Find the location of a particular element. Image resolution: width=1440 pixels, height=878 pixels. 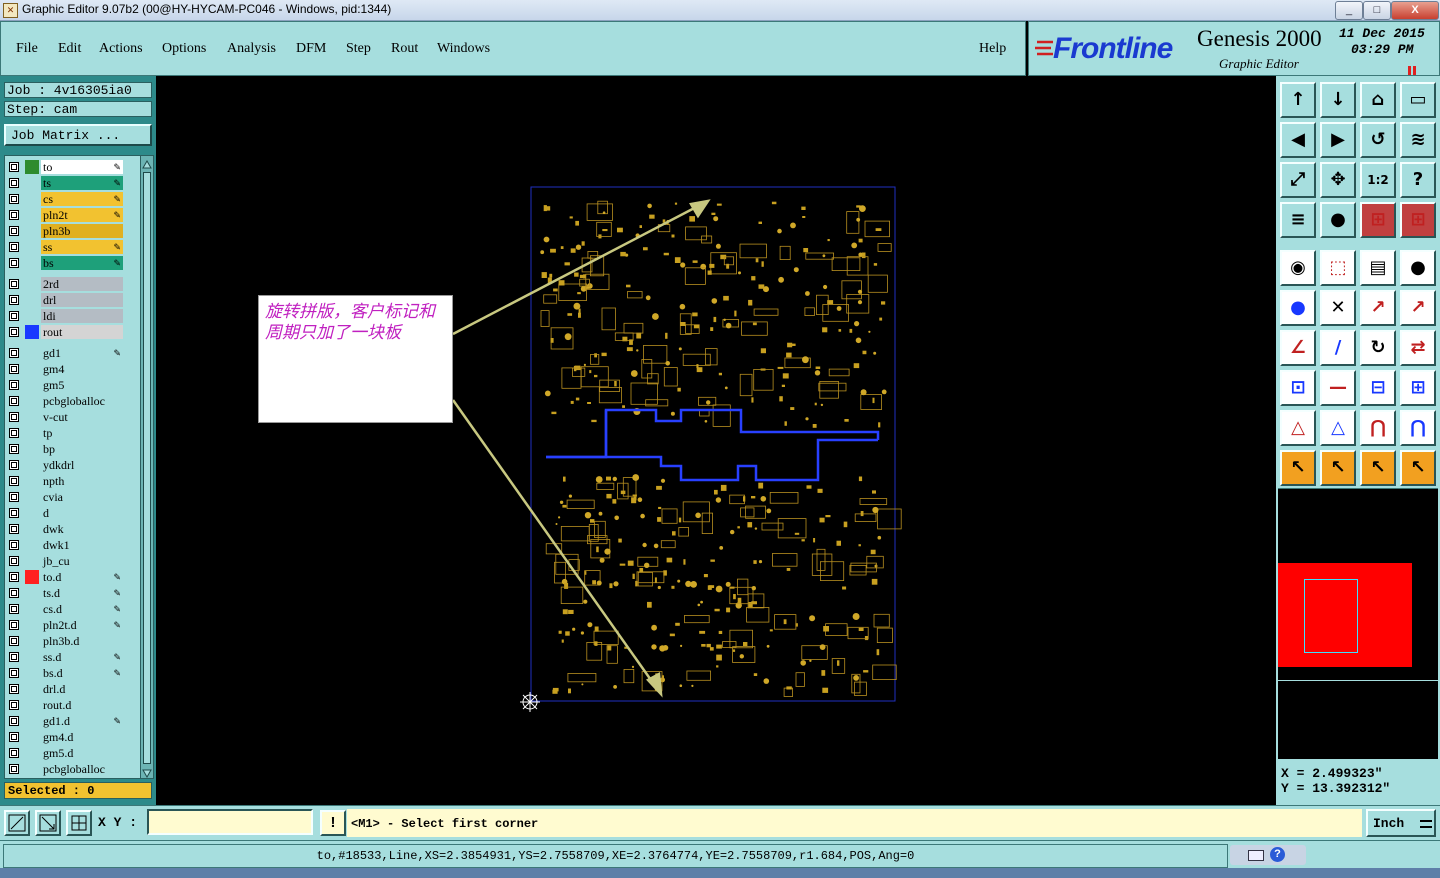

layer-row: ss ✎ is located at coordinates (72, 247).